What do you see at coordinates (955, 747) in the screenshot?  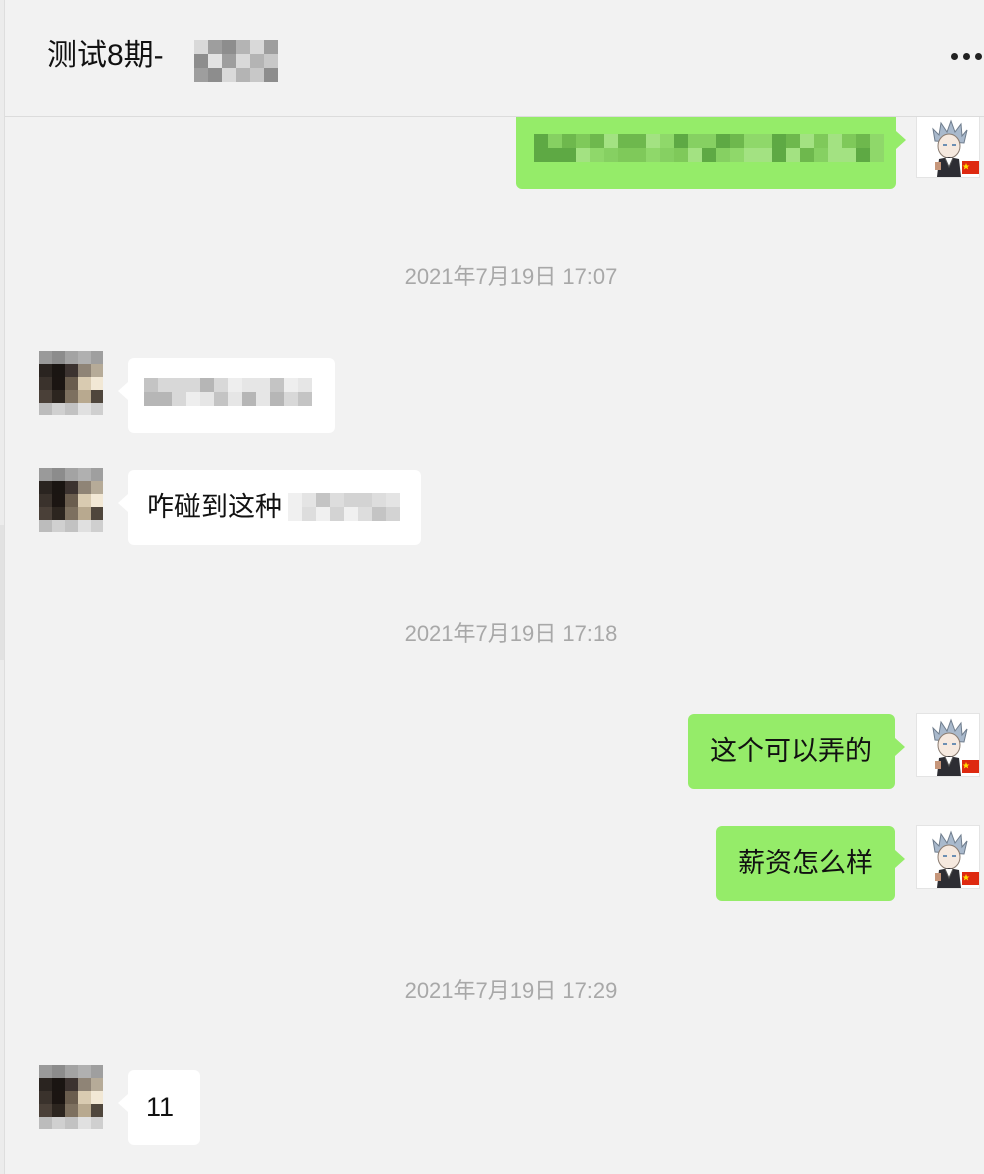 I see `anime-character-avatar-icon` at bounding box center [955, 747].